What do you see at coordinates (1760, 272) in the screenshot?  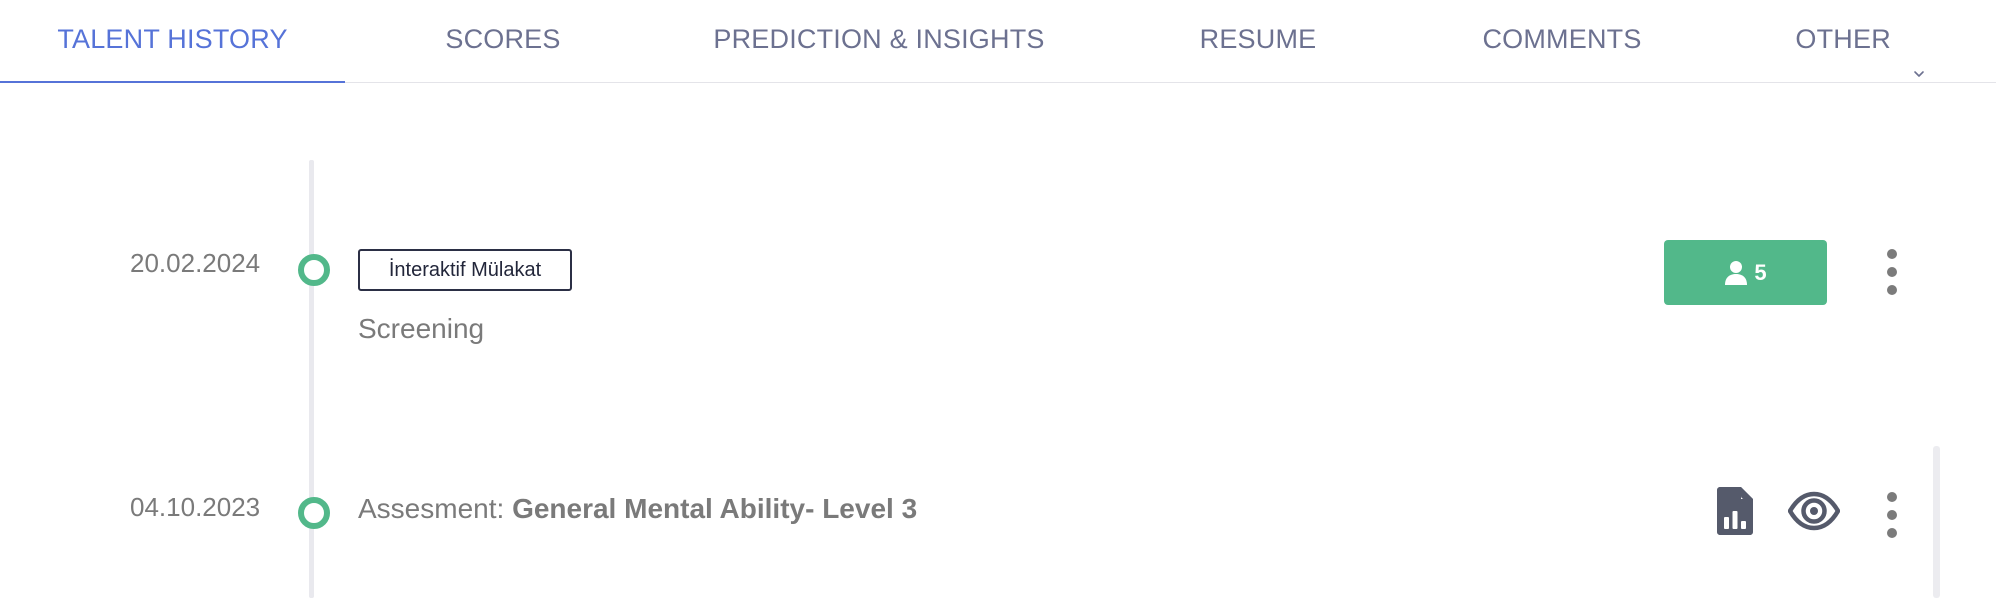 I see `participants-count: 5` at bounding box center [1760, 272].